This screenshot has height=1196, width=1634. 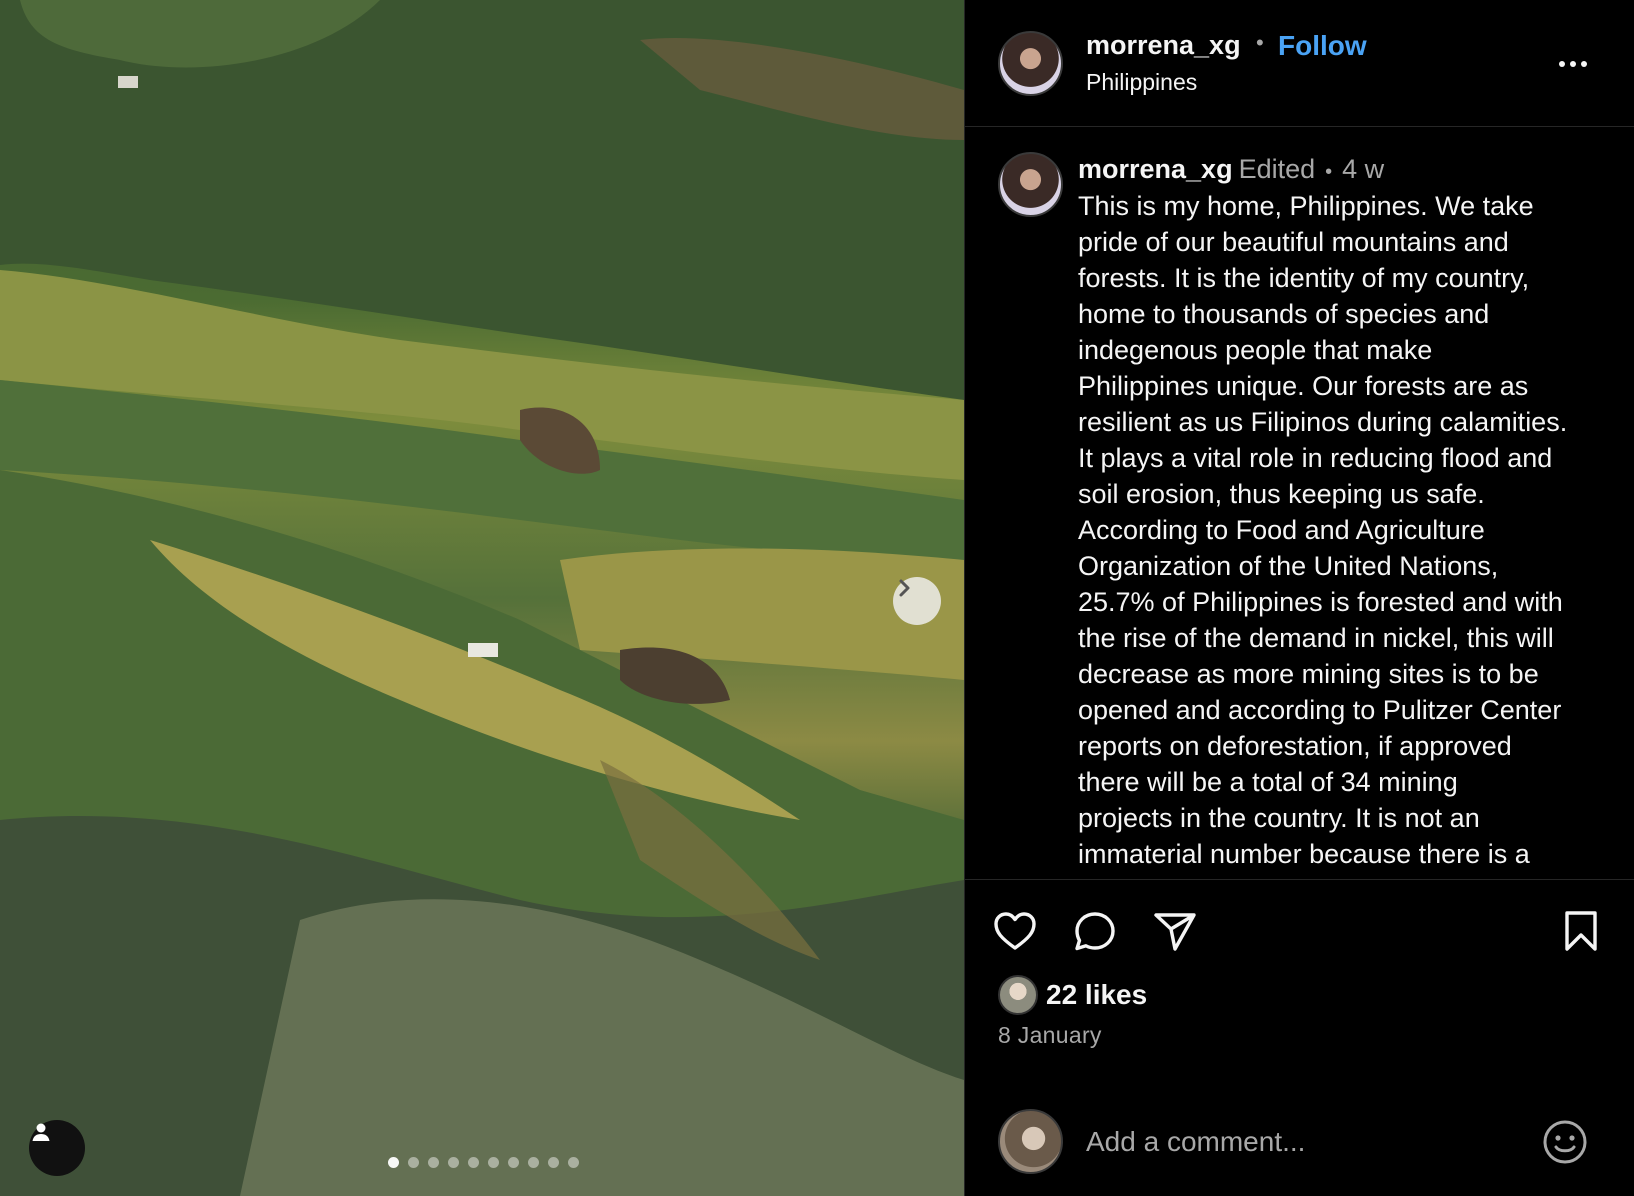 What do you see at coordinates (1579, 64) in the screenshot?
I see `more-options-button` at bounding box center [1579, 64].